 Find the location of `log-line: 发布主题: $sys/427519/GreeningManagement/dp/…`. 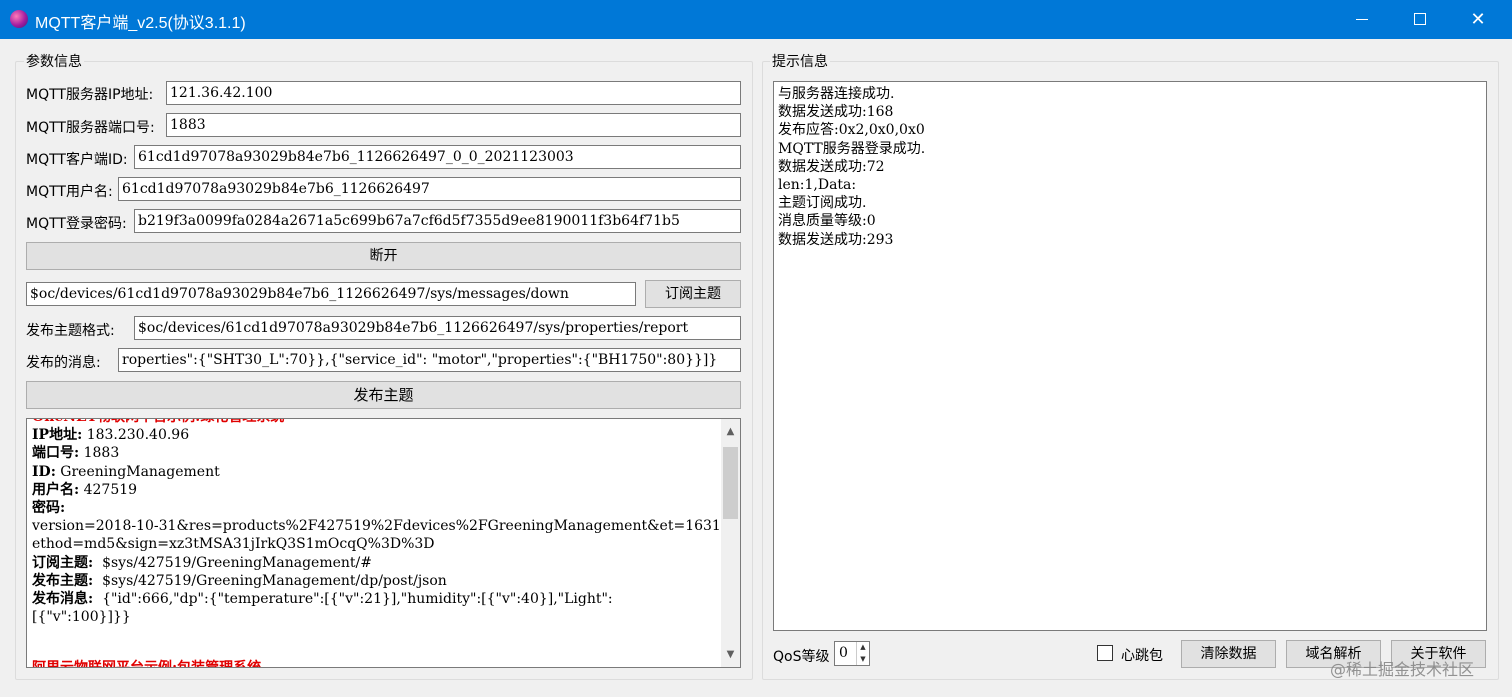

log-line: 发布主题: $sys/427519/GreeningManagement/dp/… is located at coordinates (374, 581).